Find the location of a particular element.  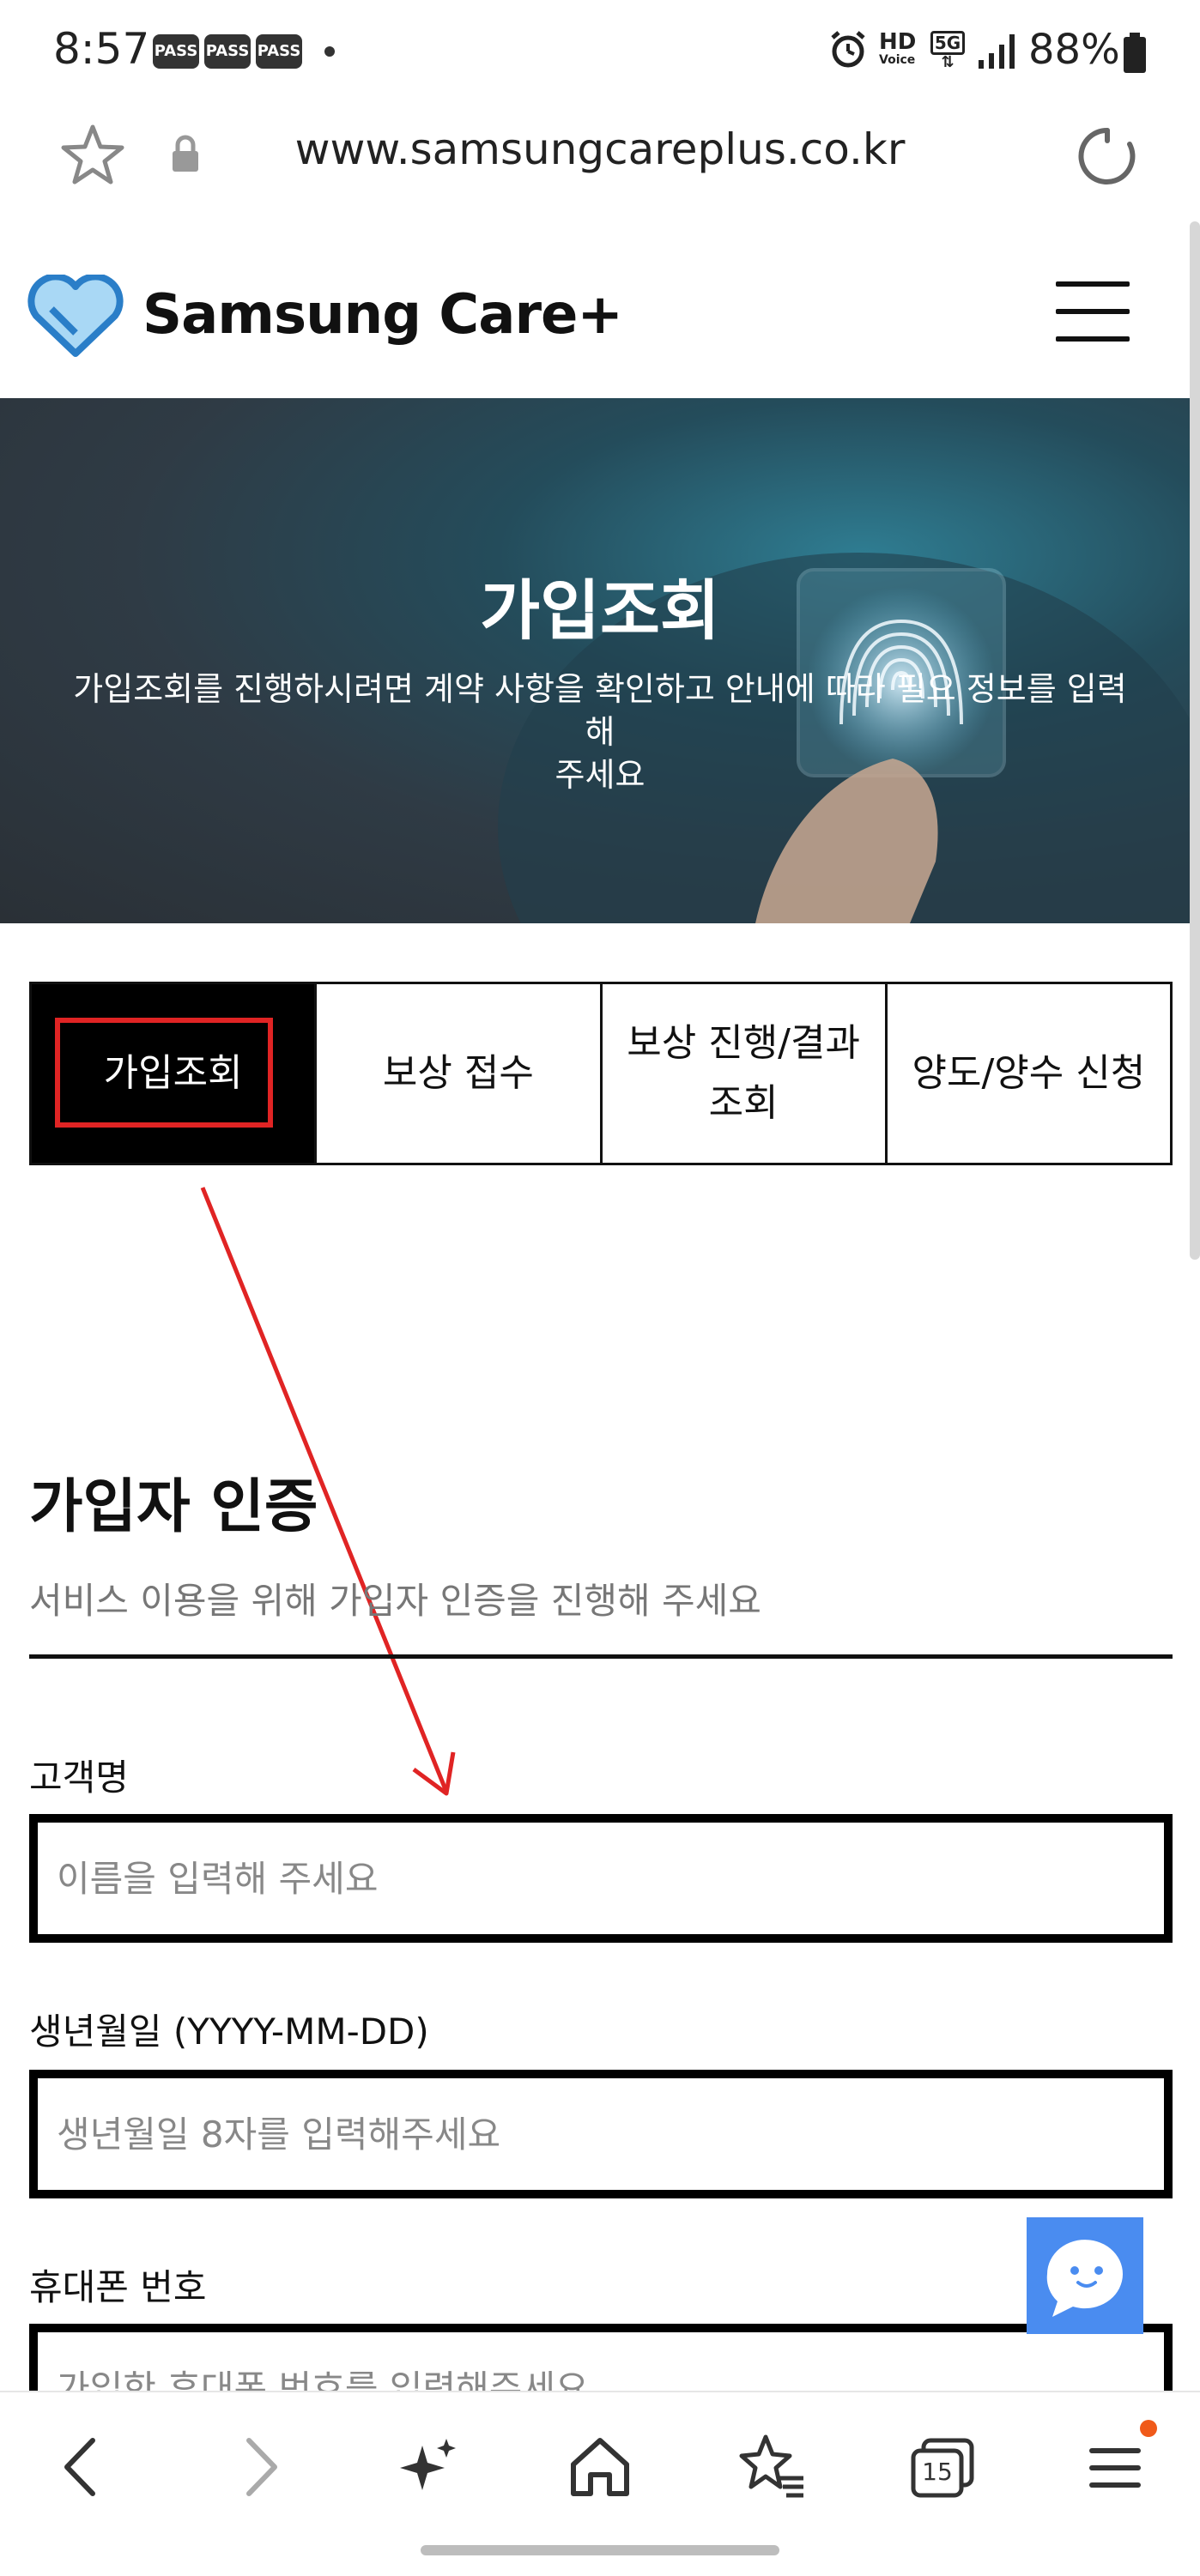

bookmarks-icon is located at coordinates (771, 2467).